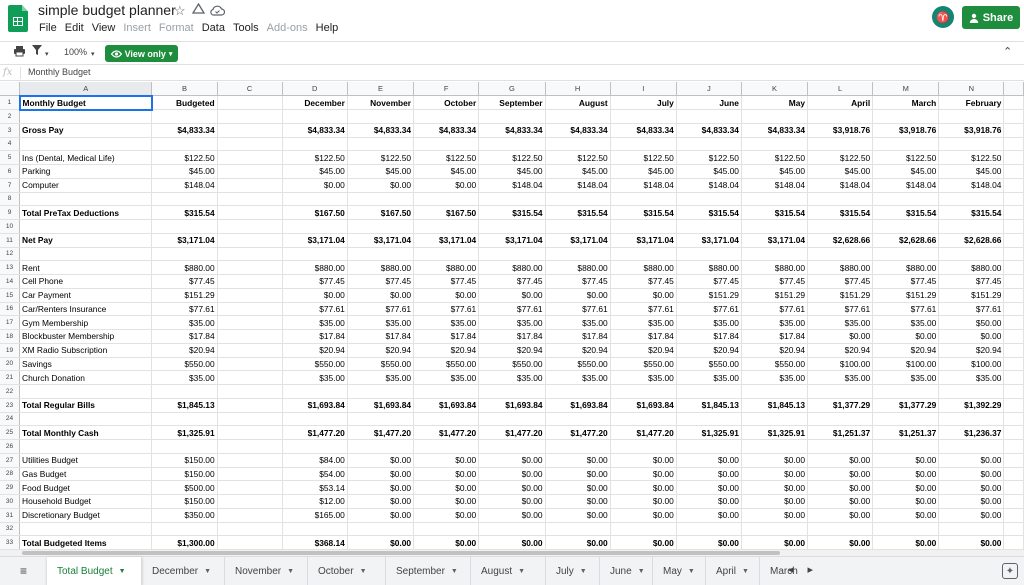 The width and height of the screenshot is (1024, 585). Describe the element at coordinates (86, 212) in the screenshot. I see `cell-a9: Total PreTax Deductions` at that location.